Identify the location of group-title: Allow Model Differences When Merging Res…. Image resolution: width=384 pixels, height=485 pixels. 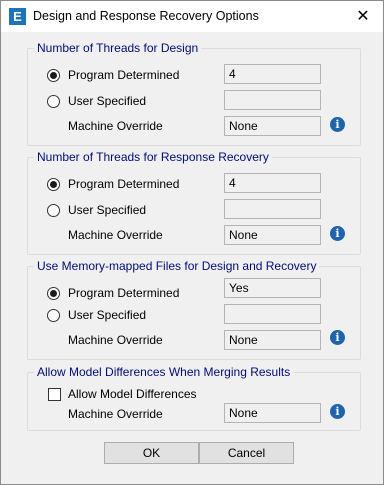
(164, 372).